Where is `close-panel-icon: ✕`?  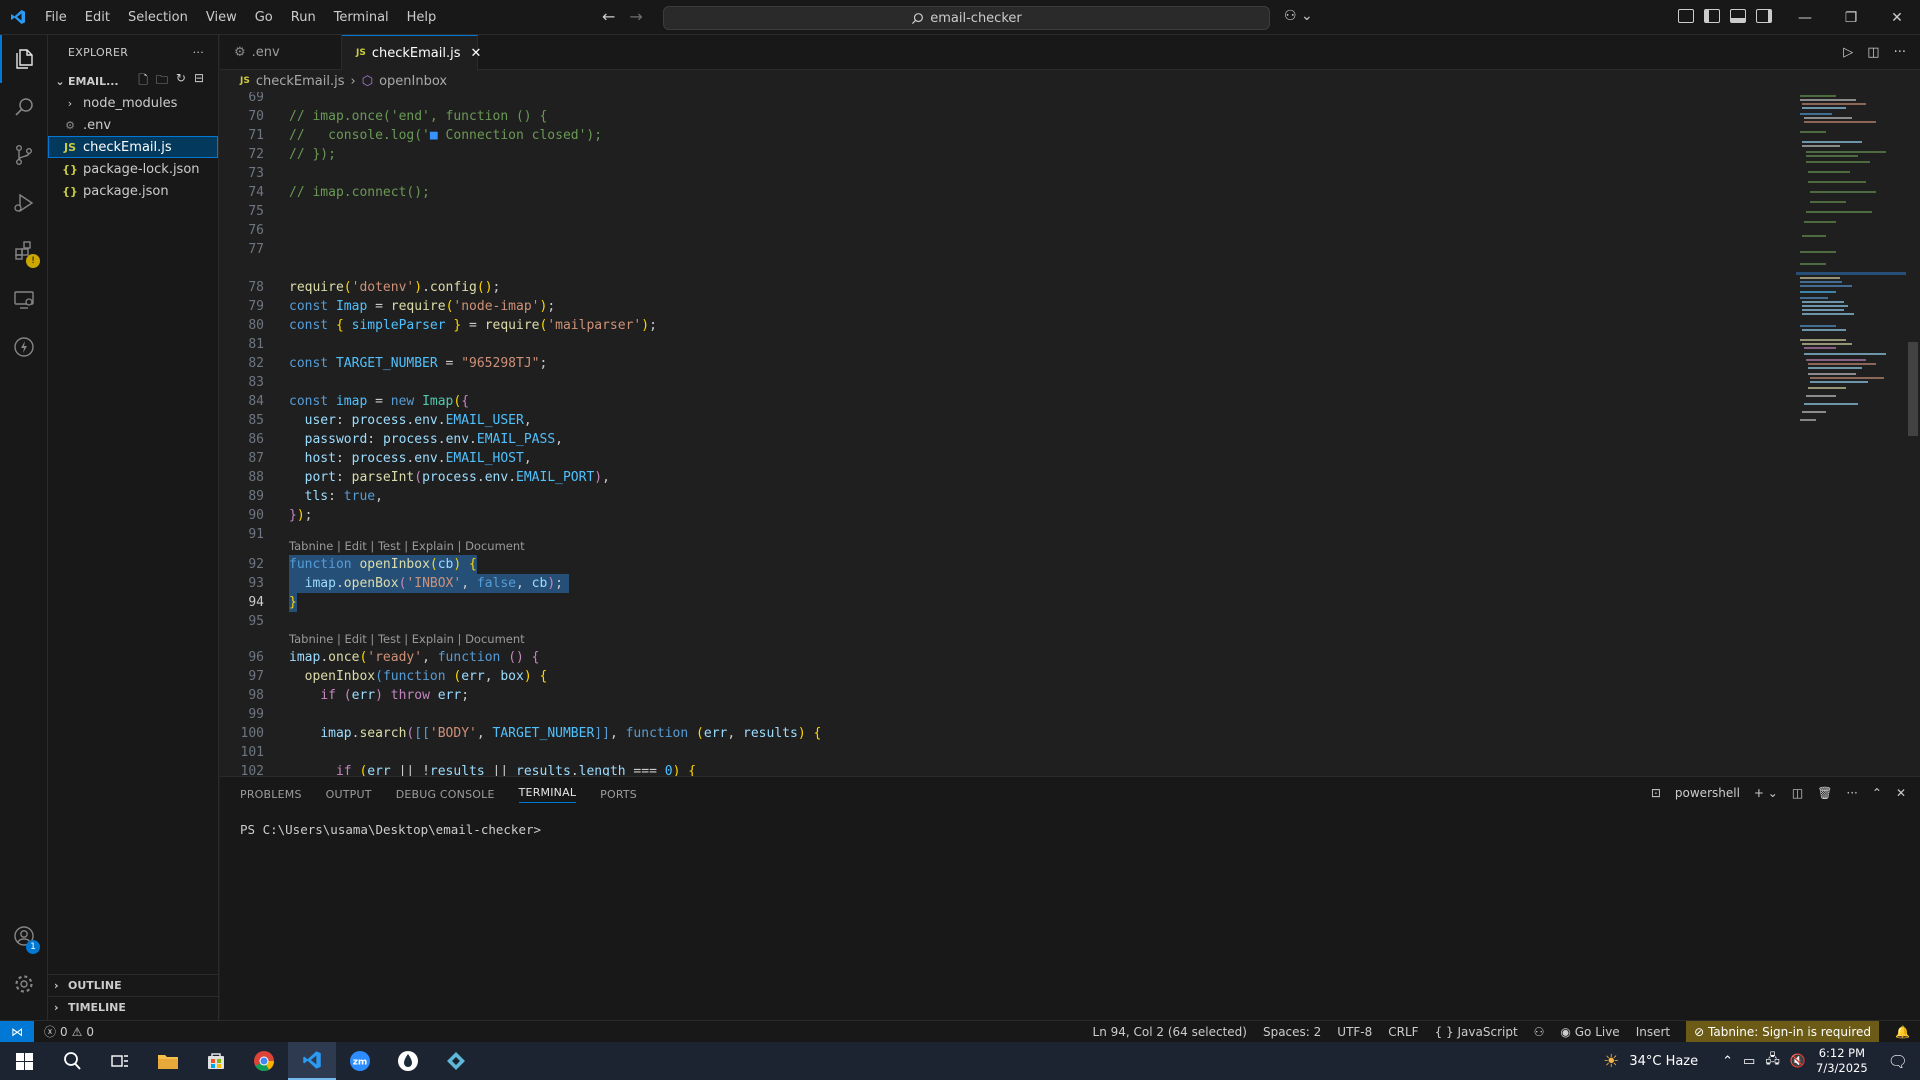 close-panel-icon: ✕ is located at coordinates (1901, 793).